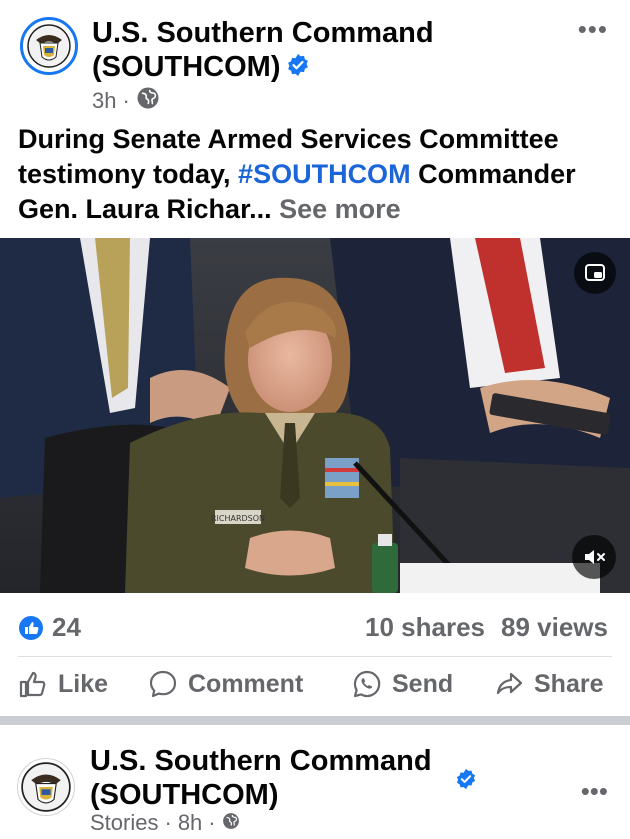 The height and width of the screenshot is (839, 630). What do you see at coordinates (423, 683) in the screenshot?
I see `send-label: Send` at bounding box center [423, 683].